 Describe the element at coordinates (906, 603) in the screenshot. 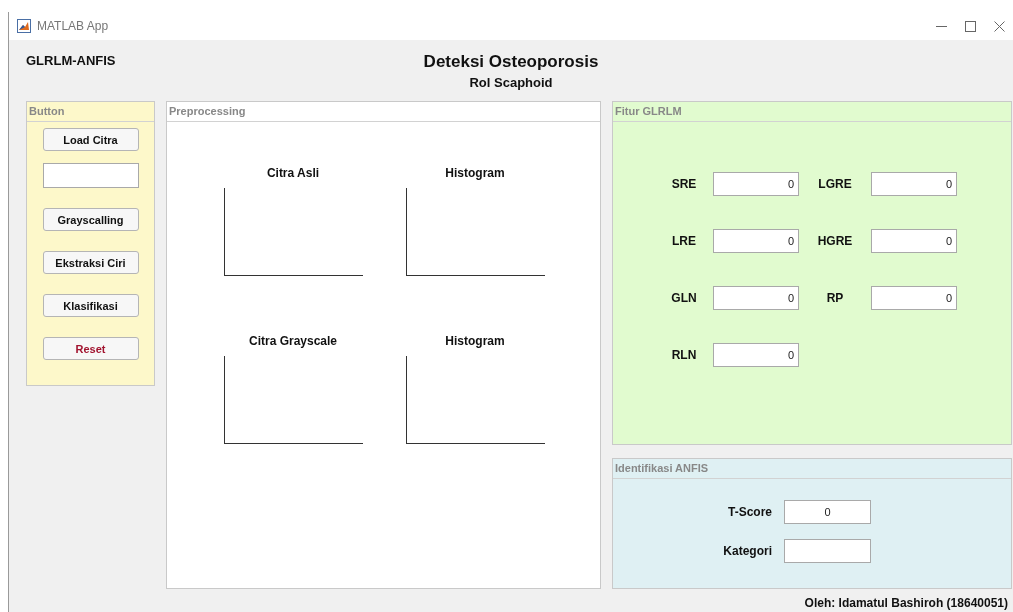

I see `author-credit: Oleh: Idamatul Bashiroh (18640051)` at that location.